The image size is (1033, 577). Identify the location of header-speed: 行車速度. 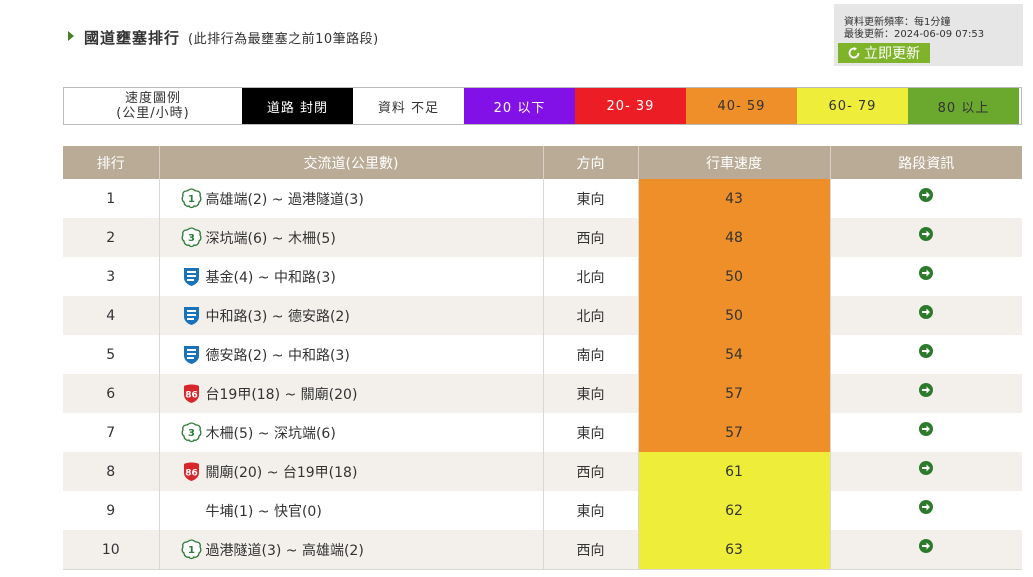
(734, 162).